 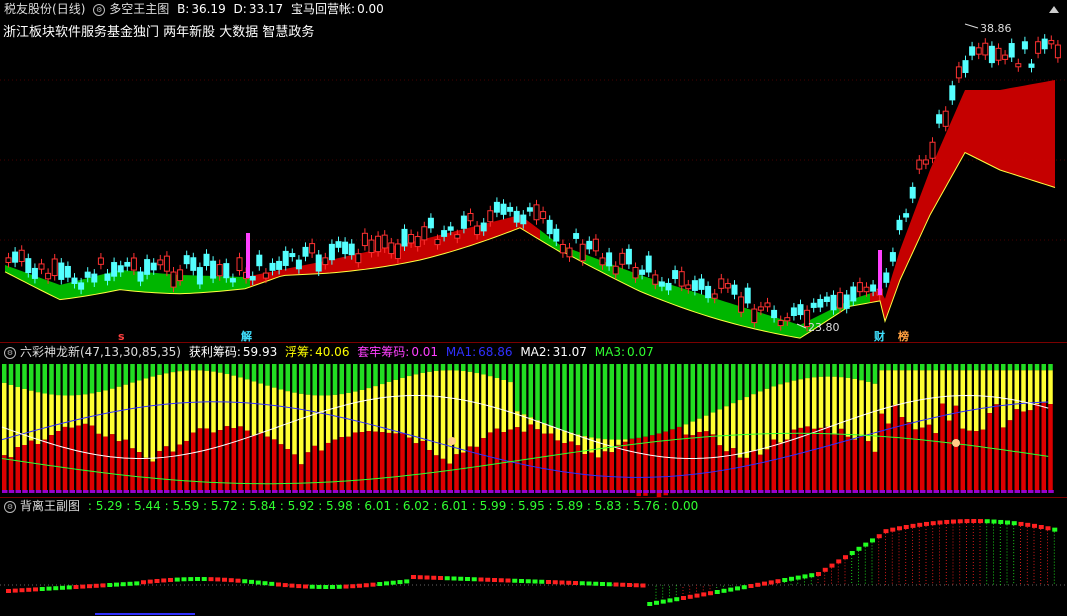 I want to click on indicator-name: 多空王主图, so click(x=139, y=9).